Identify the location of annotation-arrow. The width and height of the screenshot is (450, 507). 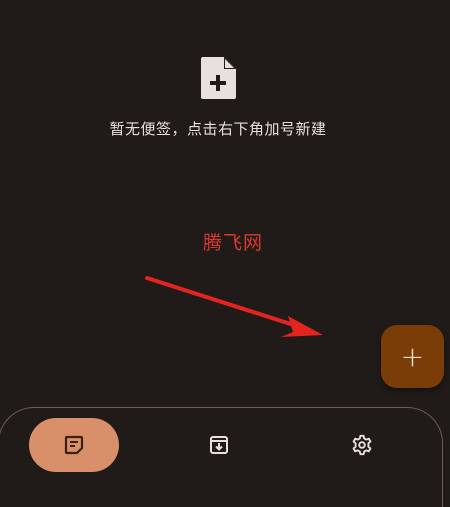
(234, 306).